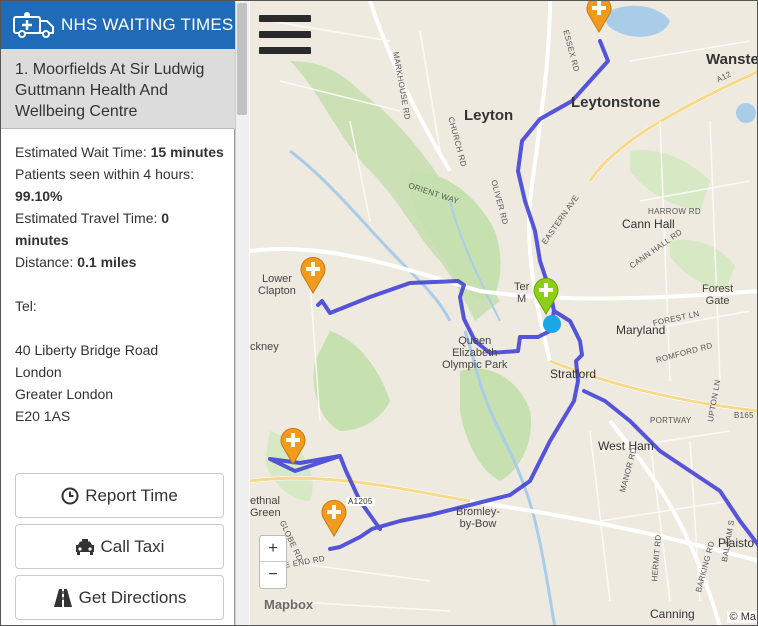  Describe the element at coordinates (360, 501) in the screenshot. I see `road-label: A1205` at that location.